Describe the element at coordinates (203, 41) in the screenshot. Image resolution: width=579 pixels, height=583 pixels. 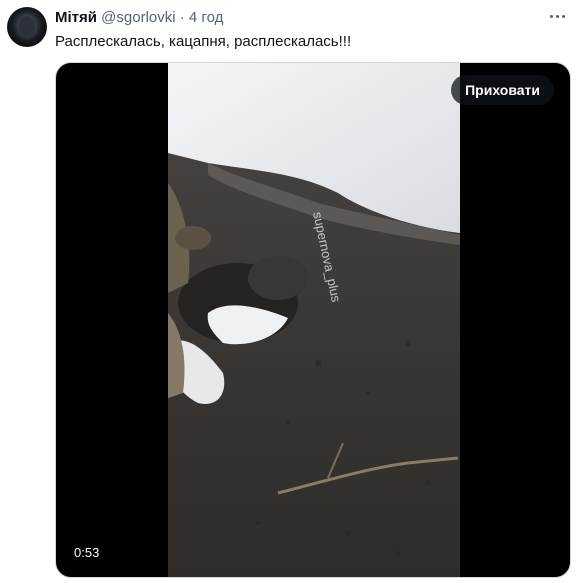
I see `tweet-text: Расплескалась, кацапня, расплескалась!!!` at that location.